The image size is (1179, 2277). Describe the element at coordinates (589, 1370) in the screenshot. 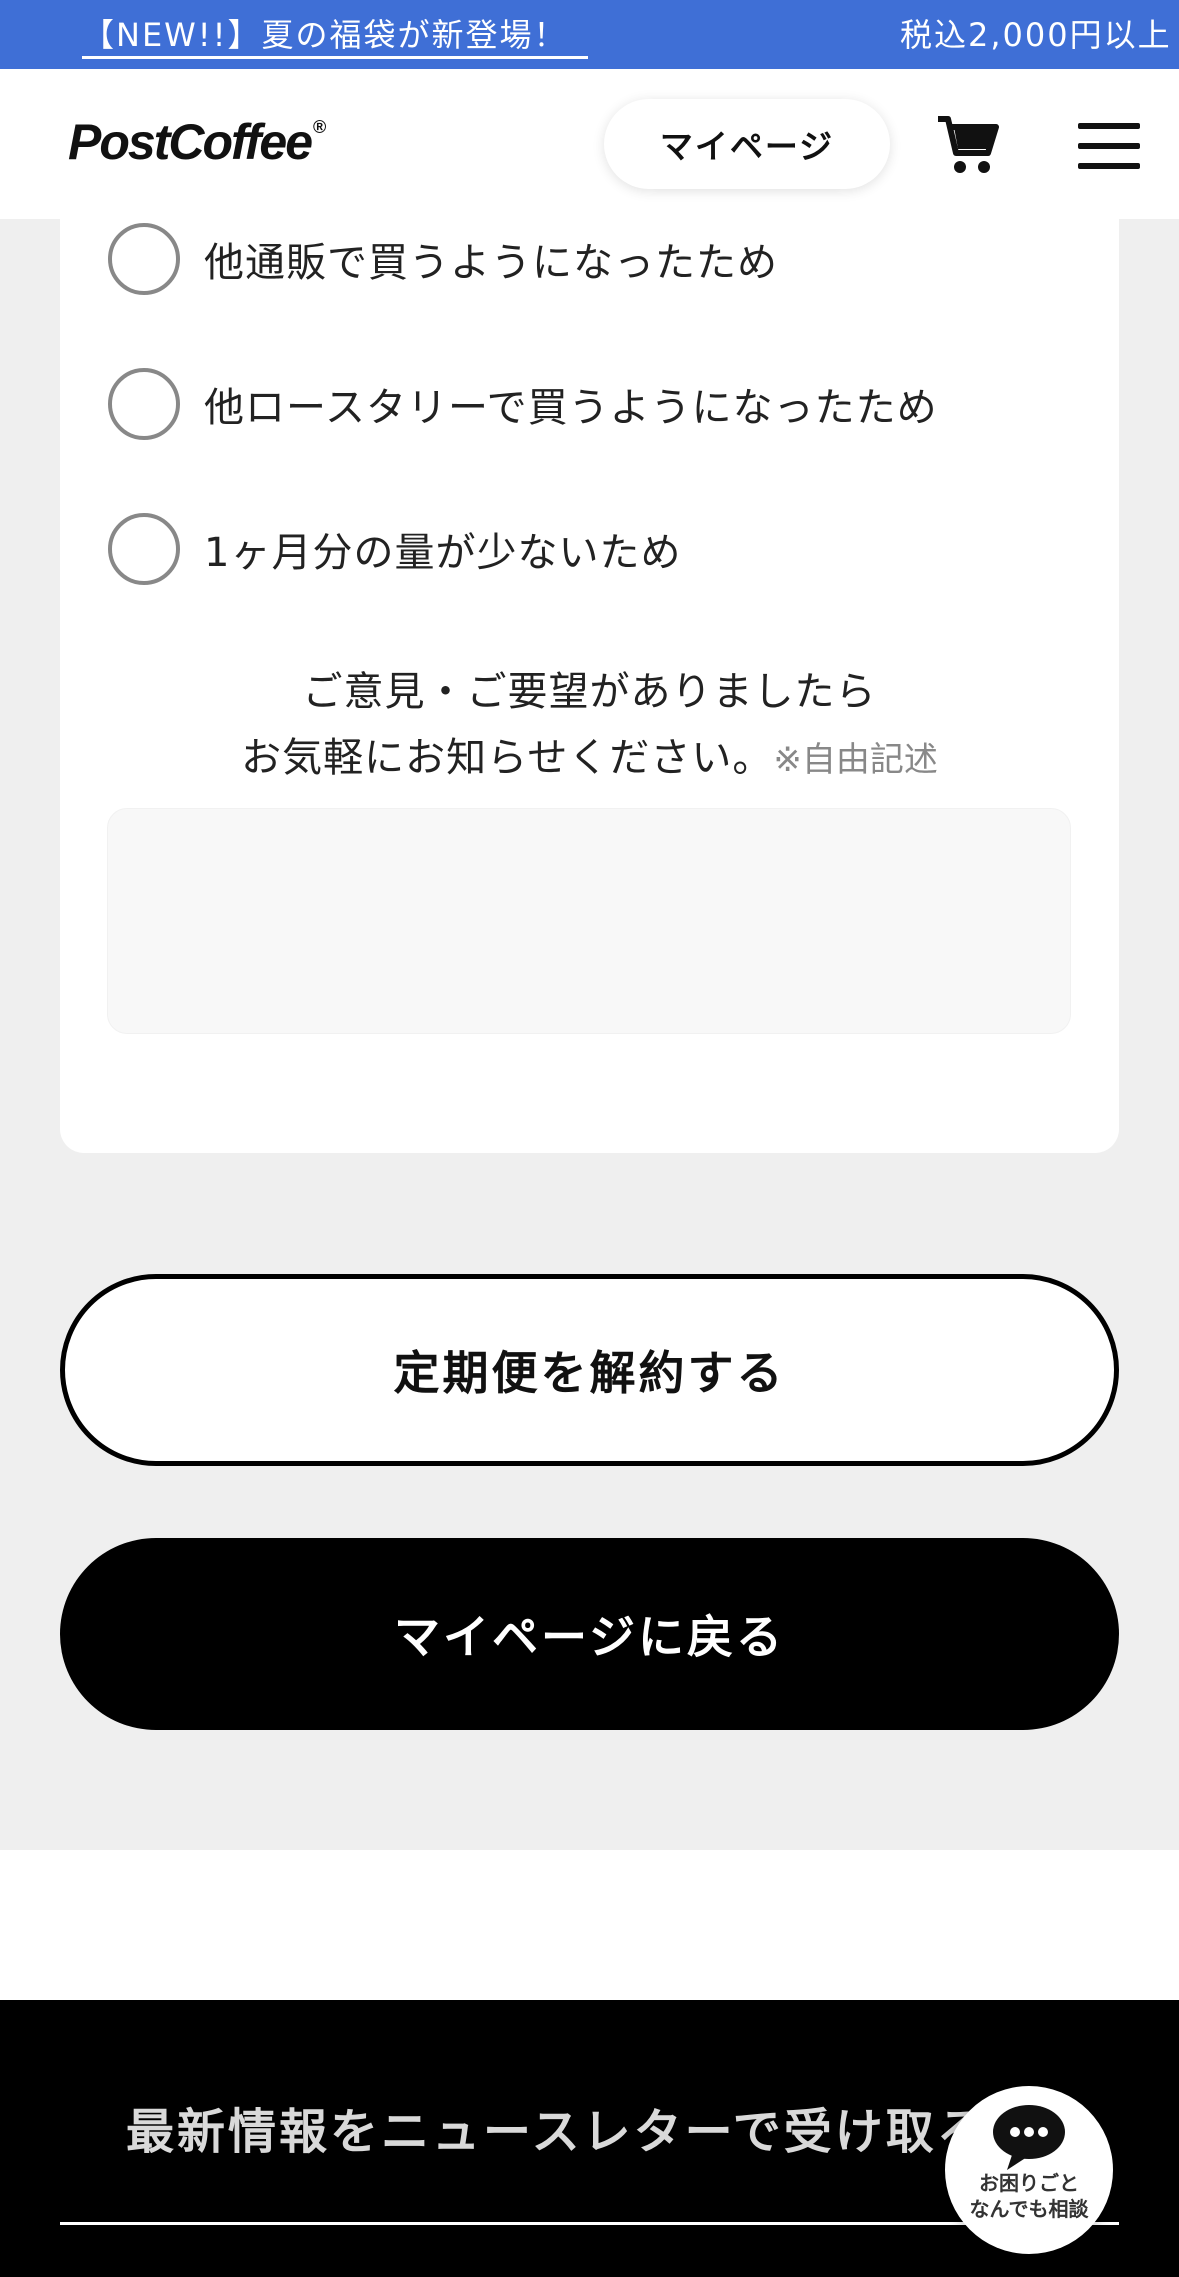

I see `cancel-subscription-button: 定期便を解約する` at that location.